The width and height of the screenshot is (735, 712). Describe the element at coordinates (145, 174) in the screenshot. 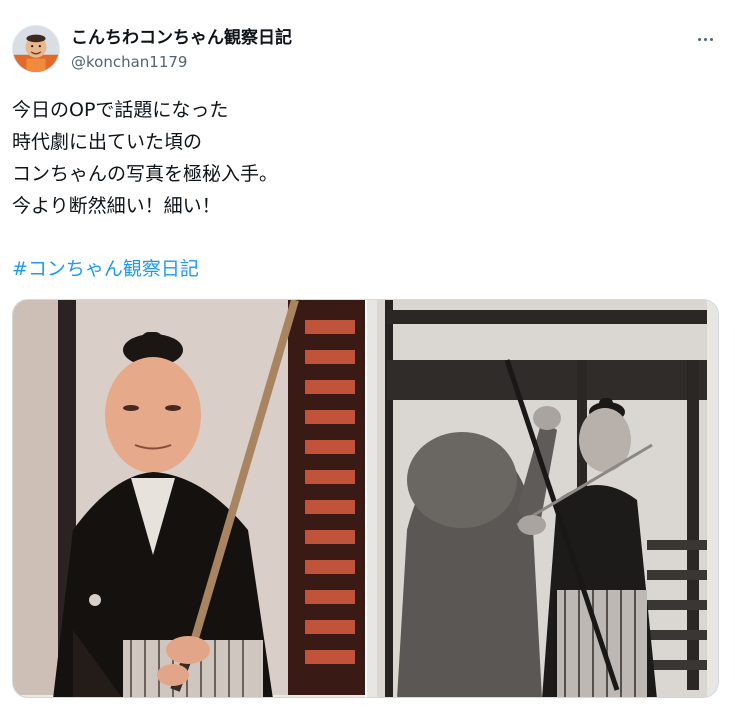

I see `tweet-text-line: コンちゃんの写真を極秘入手。` at that location.